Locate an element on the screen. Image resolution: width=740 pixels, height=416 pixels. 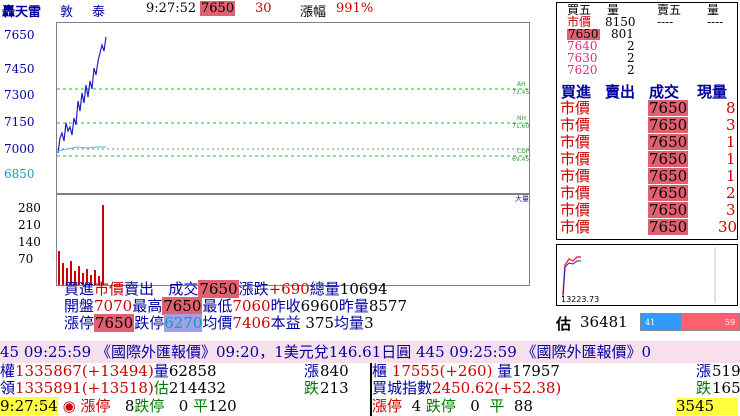
title-bar: 轟天雷 敦 泰 9:27:52 7650 30 漲幅 991% is located at coordinates (270, 10).